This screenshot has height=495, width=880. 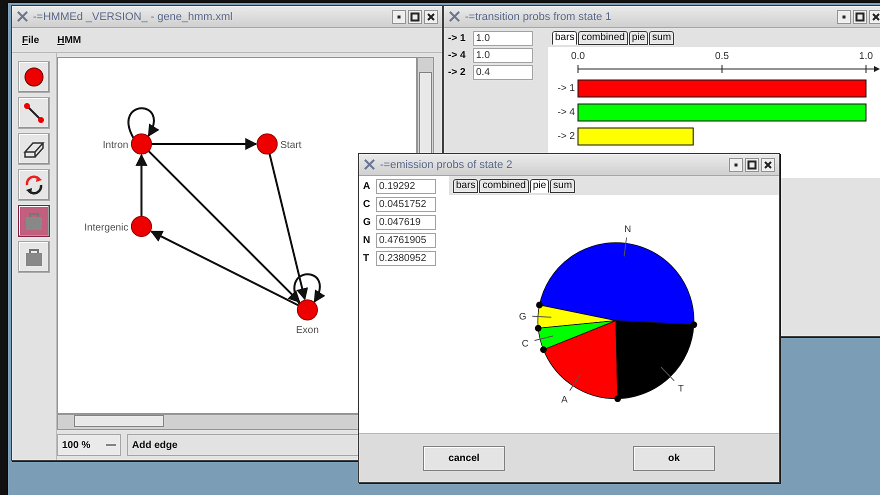 What do you see at coordinates (503, 72) in the screenshot?
I see `value-field: 0.4` at bounding box center [503, 72].